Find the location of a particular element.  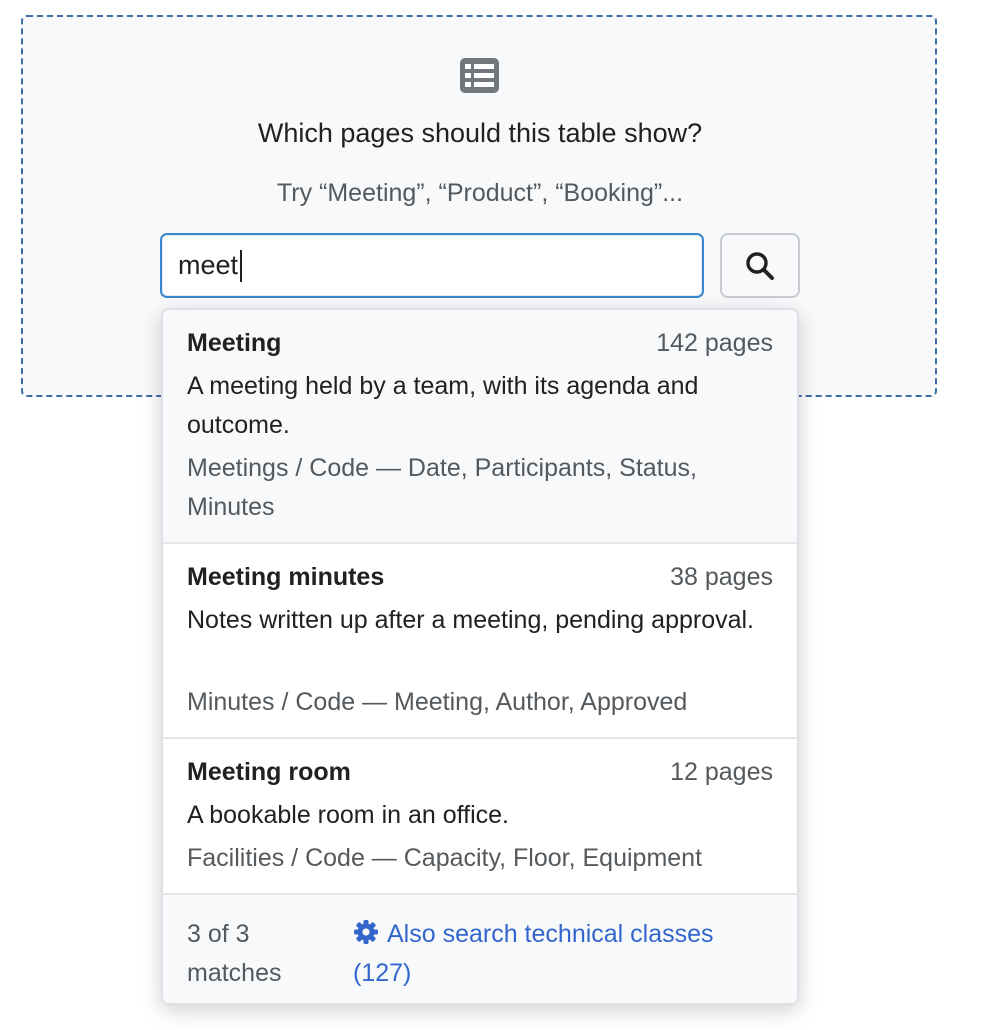

result-name: Meeting is located at coordinates (234, 343).